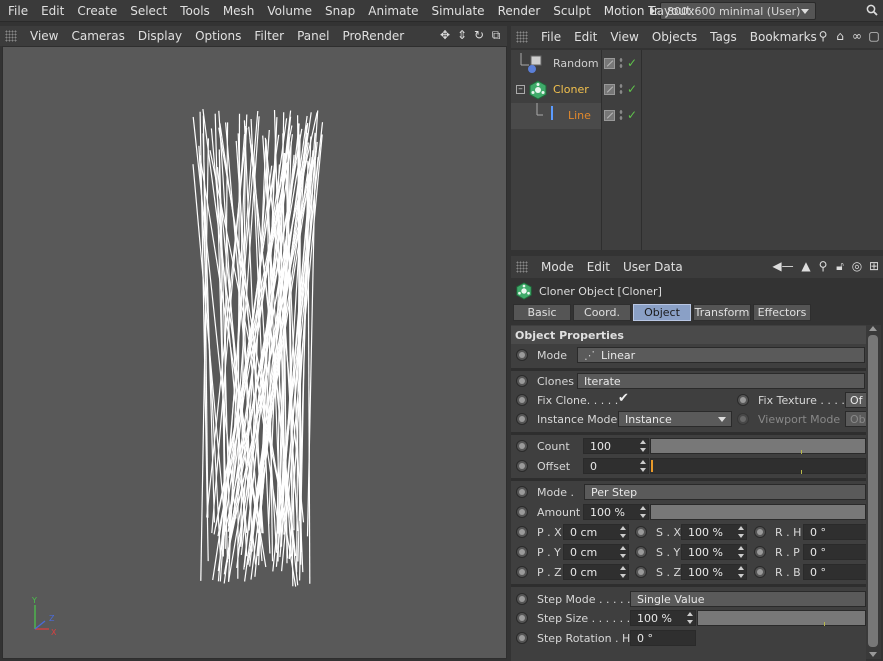 The height and width of the screenshot is (661, 883). What do you see at coordinates (623, 37) in the screenshot?
I see `om-menu-view: View` at bounding box center [623, 37].